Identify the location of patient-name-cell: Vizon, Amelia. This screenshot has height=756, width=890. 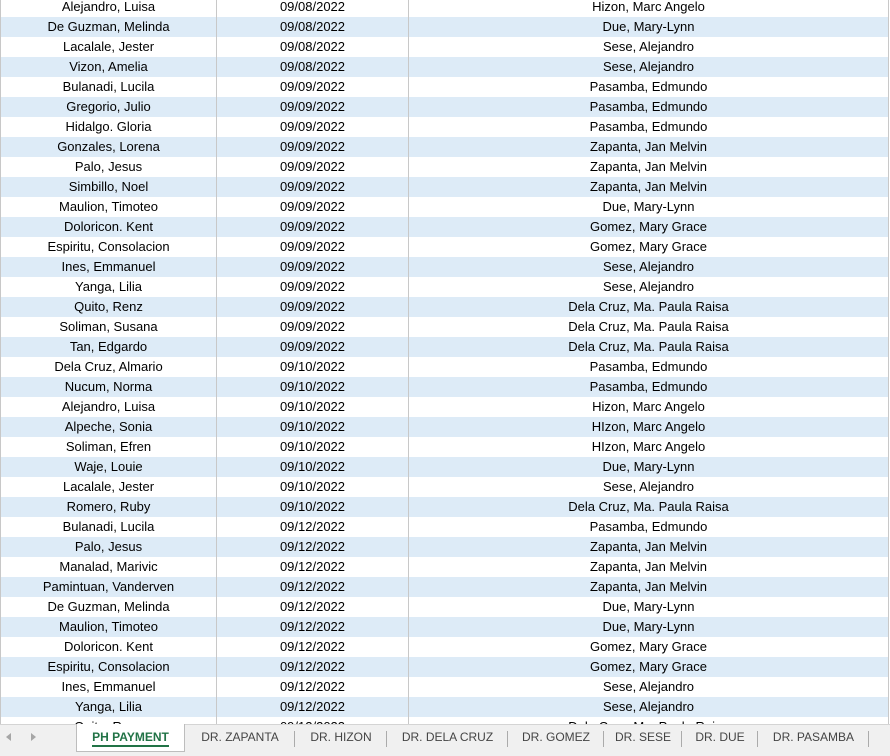
(109, 67).